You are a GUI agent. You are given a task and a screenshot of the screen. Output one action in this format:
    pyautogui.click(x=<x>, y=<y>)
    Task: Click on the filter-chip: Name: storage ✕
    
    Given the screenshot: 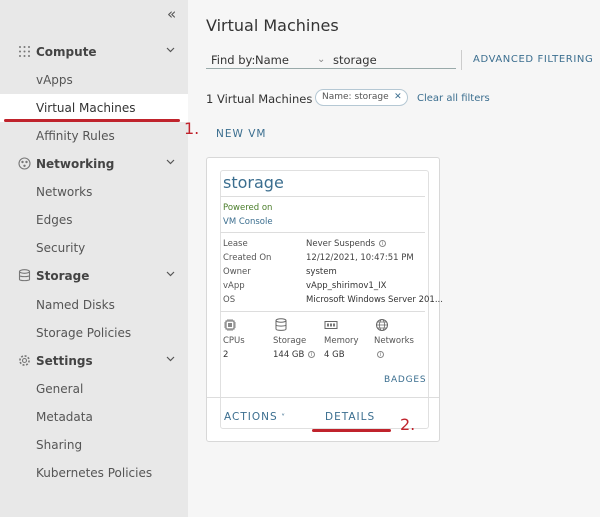 What is the action you would take?
    pyautogui.click(x=361, y=97)
    